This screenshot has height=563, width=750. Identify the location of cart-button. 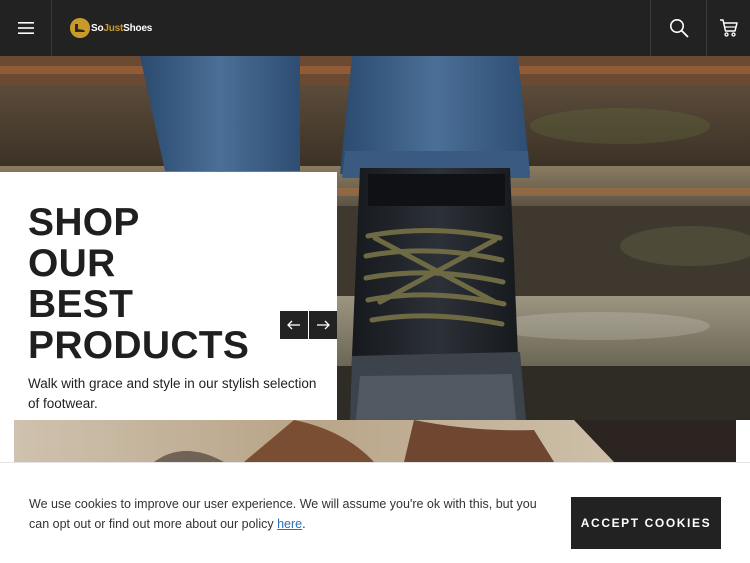
(728, 28).